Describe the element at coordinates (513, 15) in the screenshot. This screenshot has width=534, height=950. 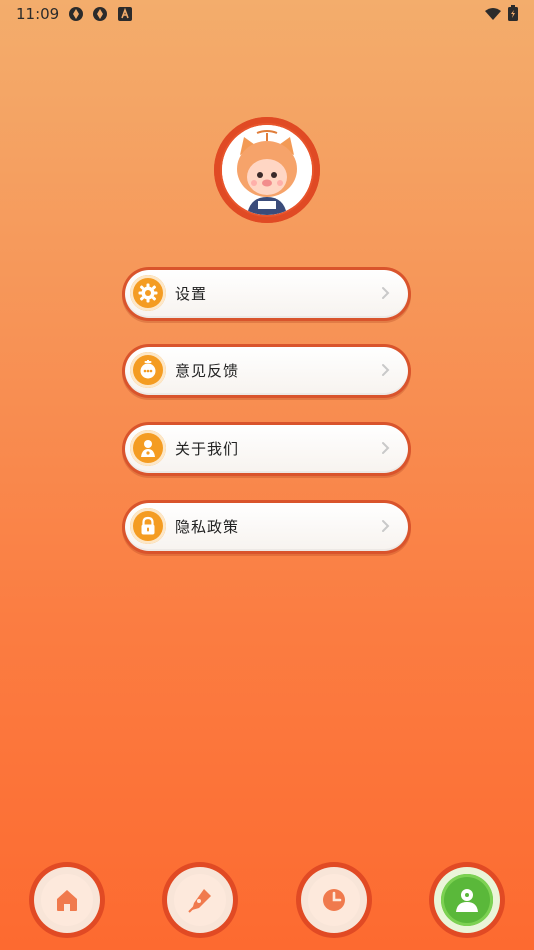
I see `battery-icon` at that location.